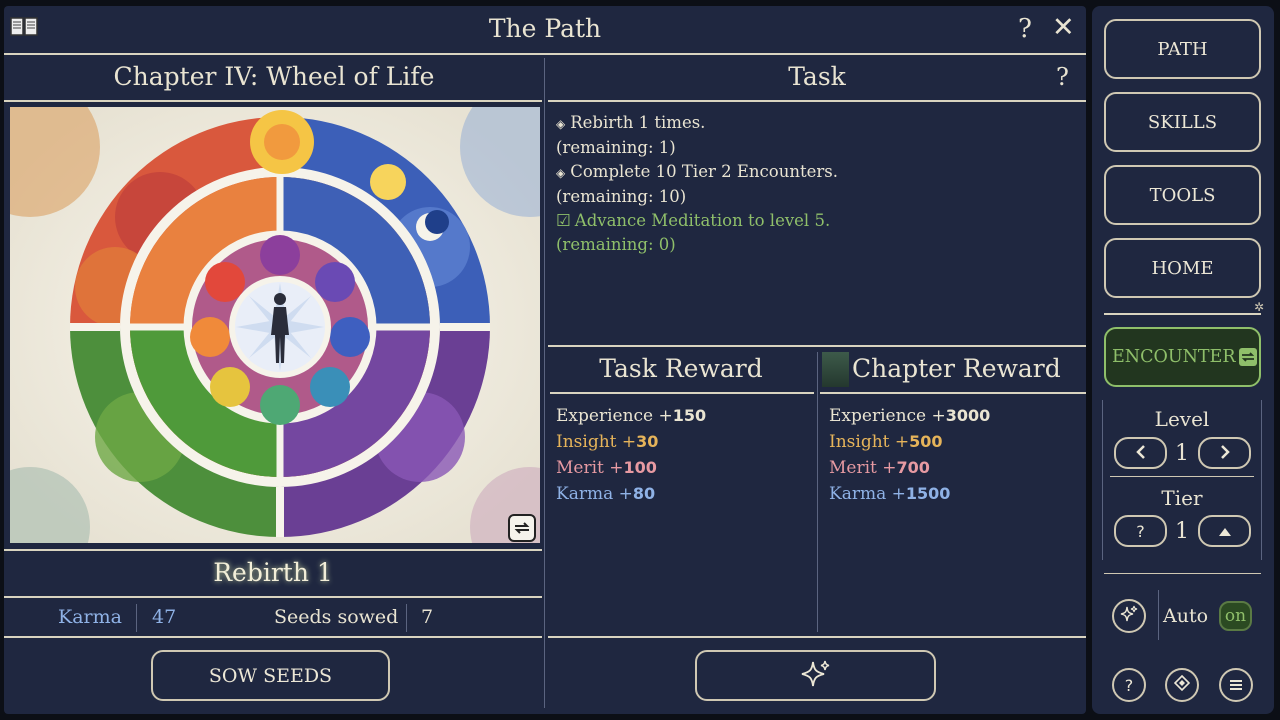 Image resolution: width=1280 pixels, height=720 pixels. Describe the element at coordinates (647, 441) in the screenshot. I see `reward-value: 30` at that location.